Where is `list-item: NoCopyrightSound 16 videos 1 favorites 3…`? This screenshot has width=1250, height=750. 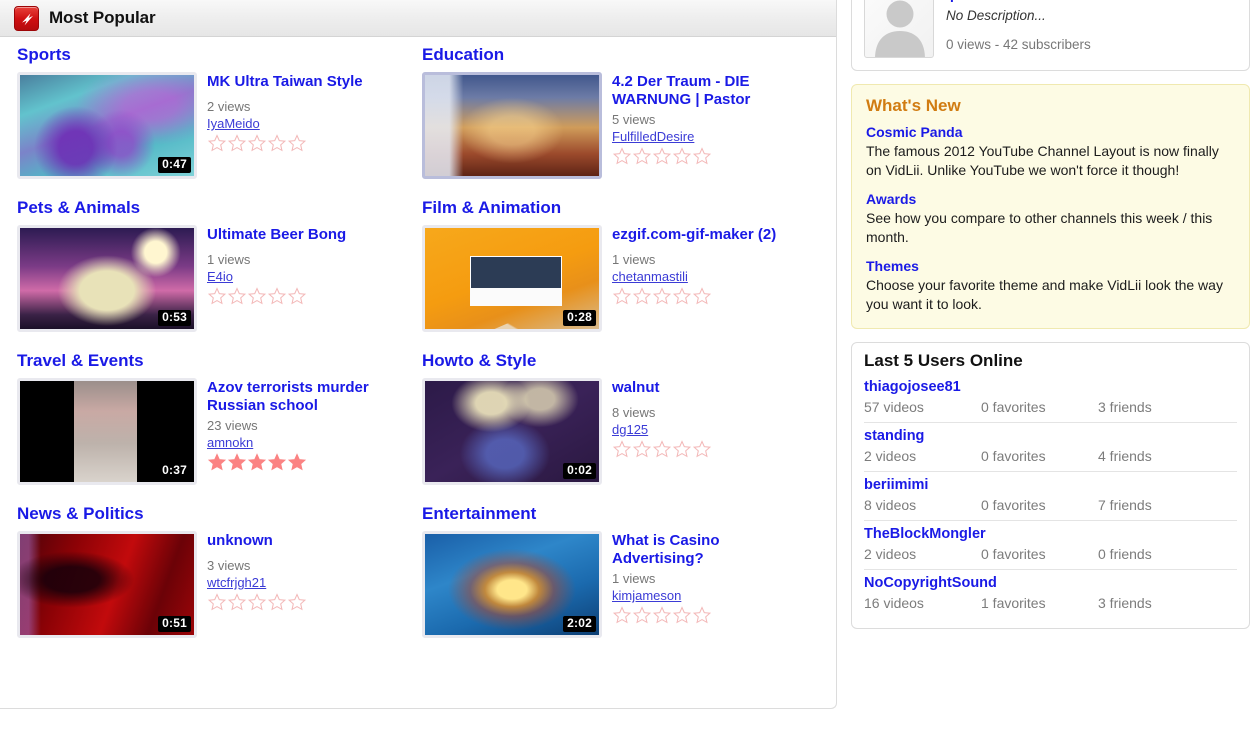
list-item: NoCopyrightSound 16 videos 1 favorites 3… is located at coordinates (1050, 594).